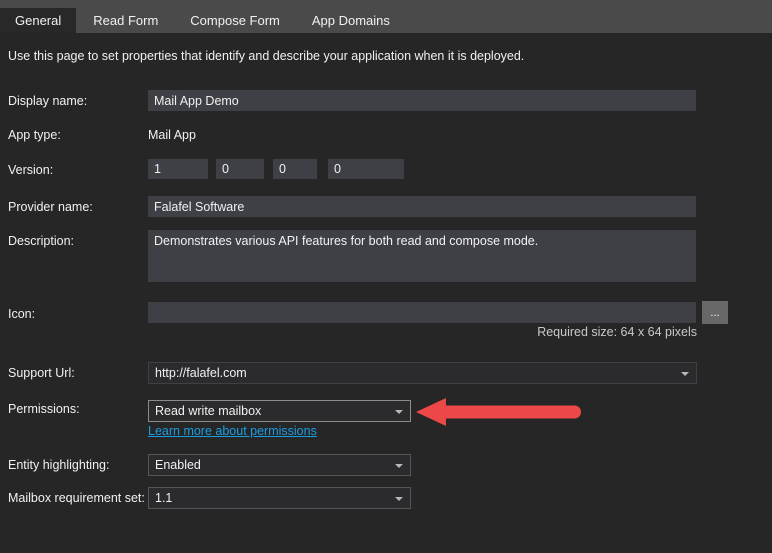 The width and height of the screenshot is (772, 553). I want to click on entity-highlighting-label: Entity highlighting:, so click(59, 465).